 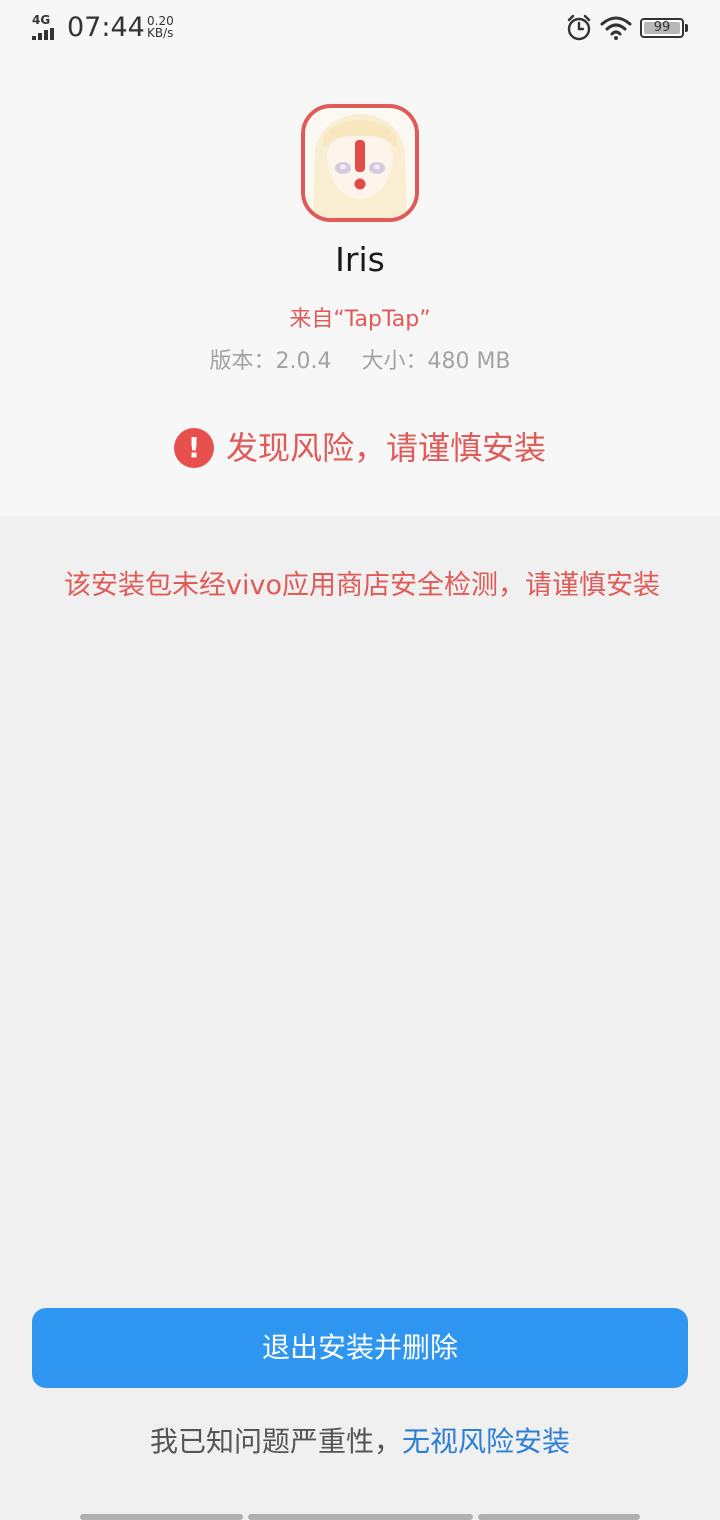 I want to click on app-size: 大小：480 MB, so click(x=436, y=361).